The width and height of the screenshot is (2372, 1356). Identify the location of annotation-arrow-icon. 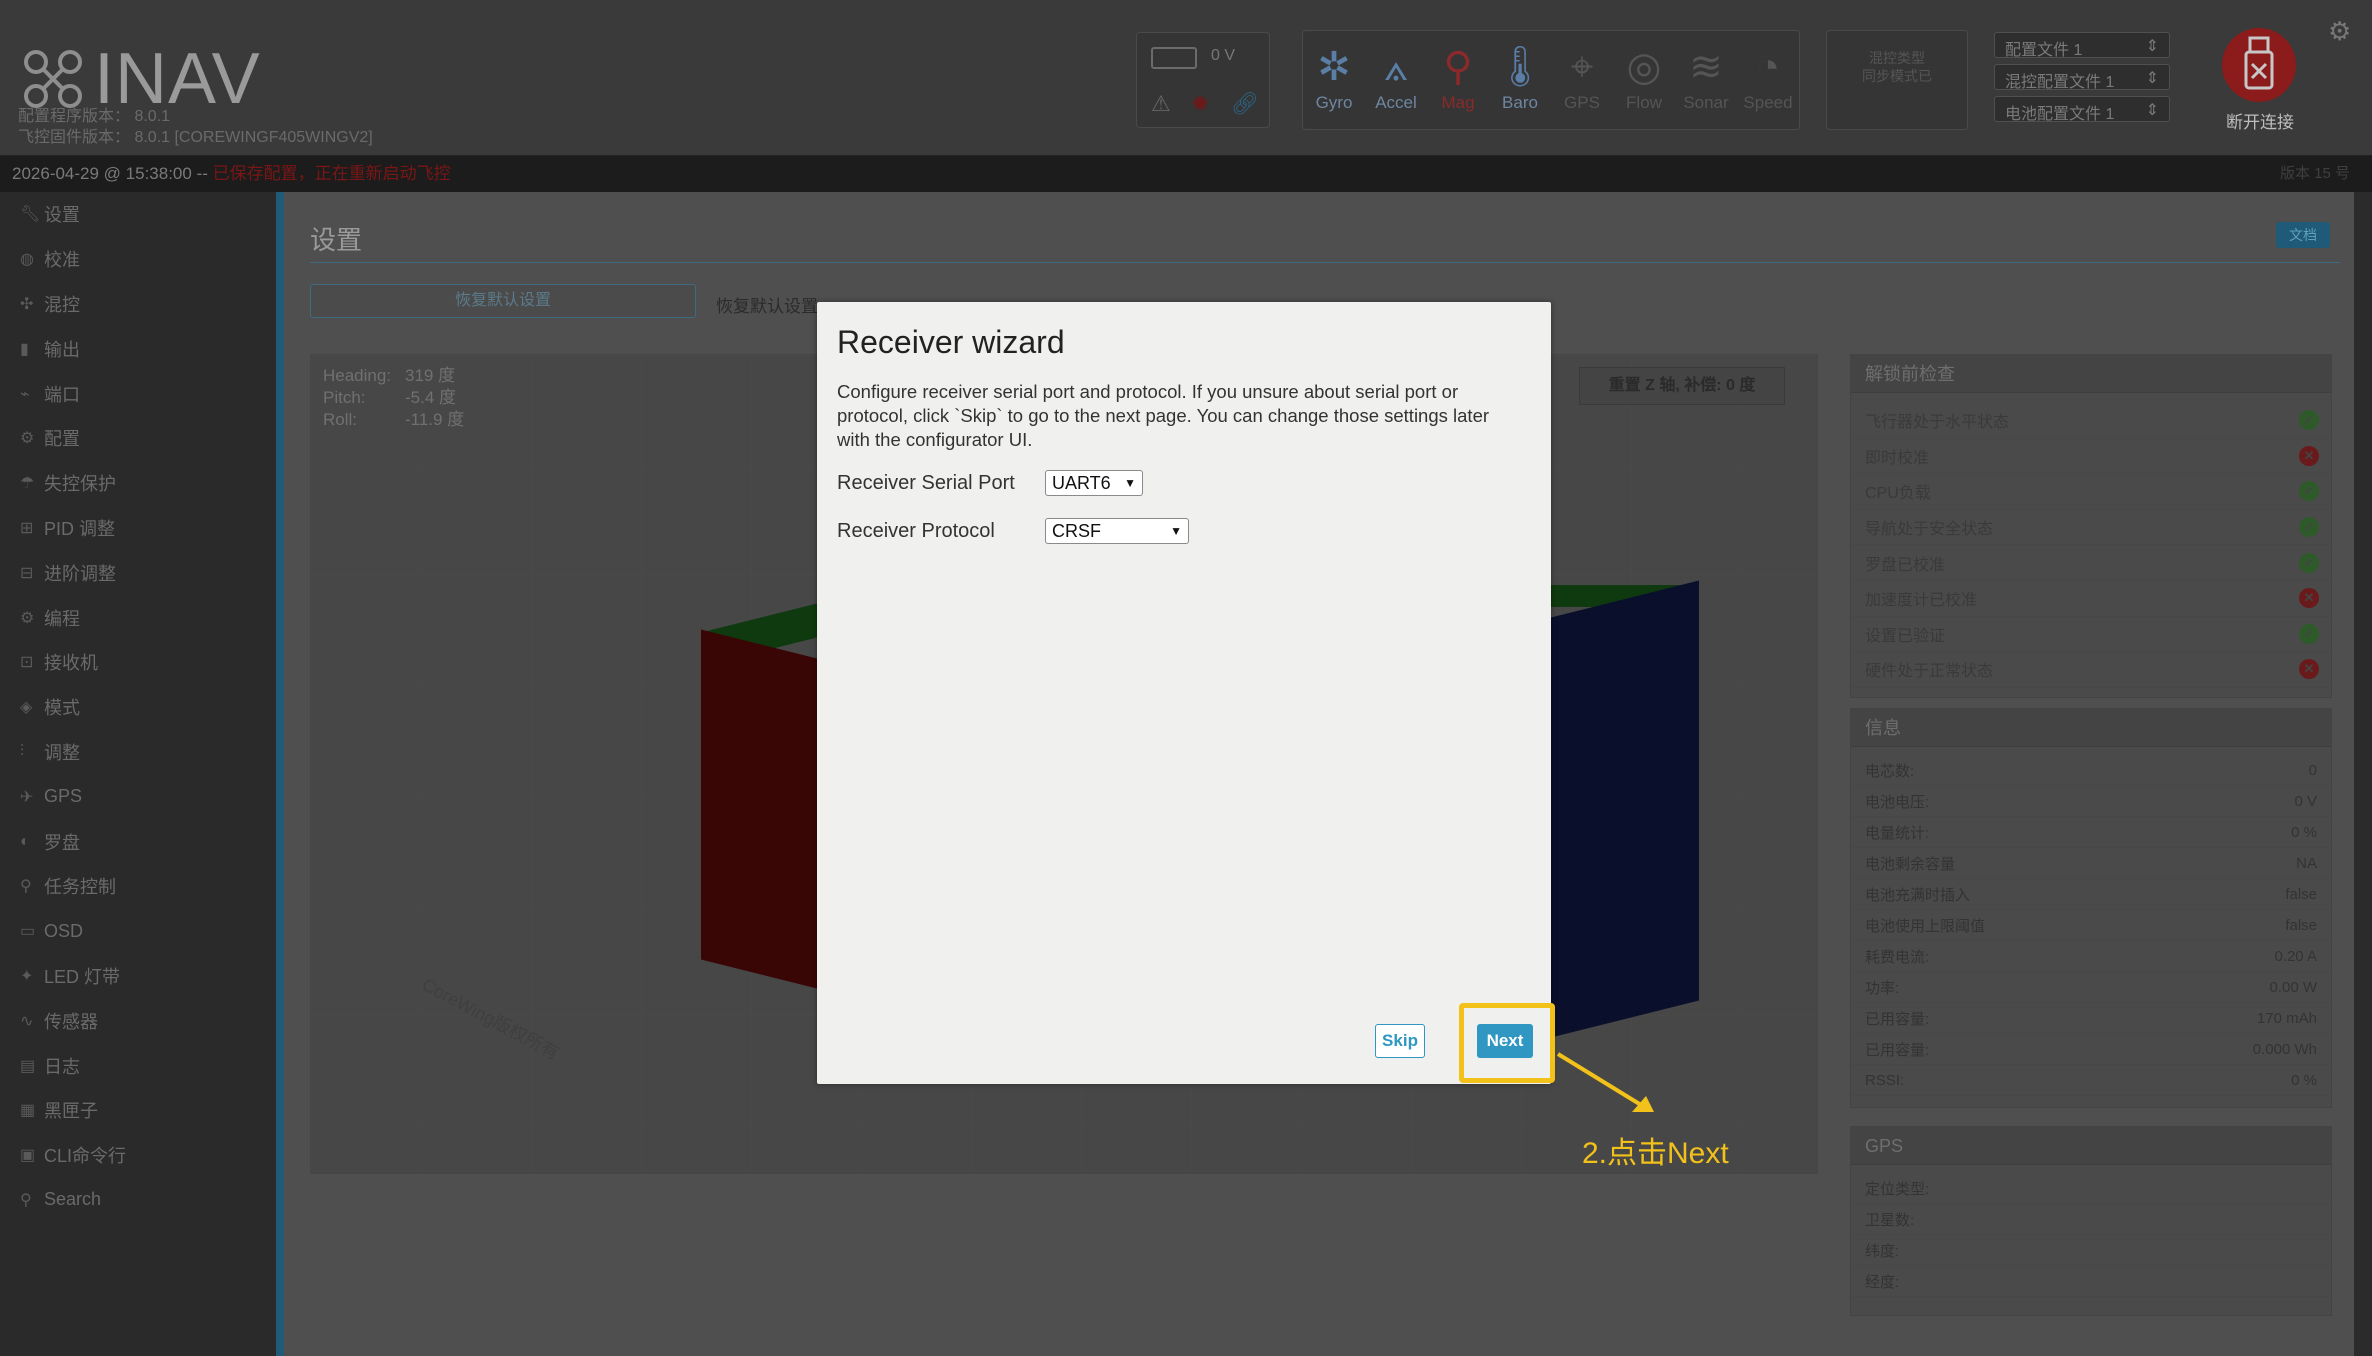
(1605, 1082).